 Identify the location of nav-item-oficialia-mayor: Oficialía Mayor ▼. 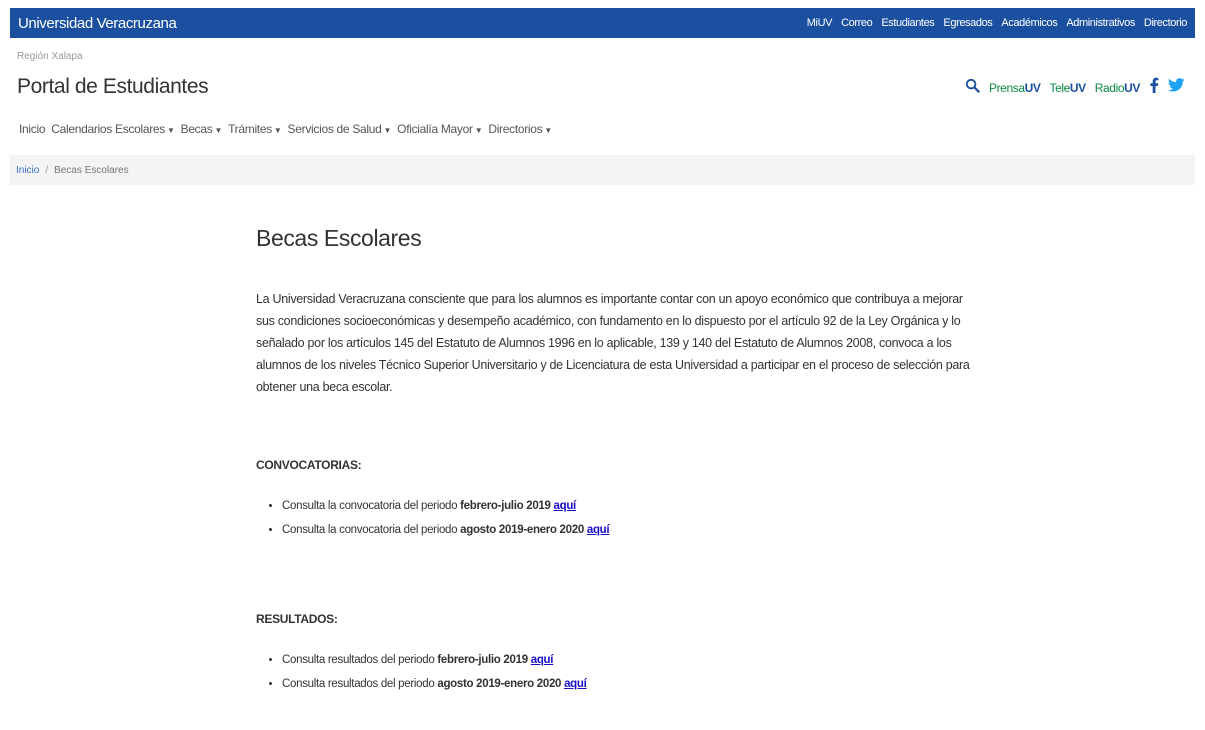
(439, 129).